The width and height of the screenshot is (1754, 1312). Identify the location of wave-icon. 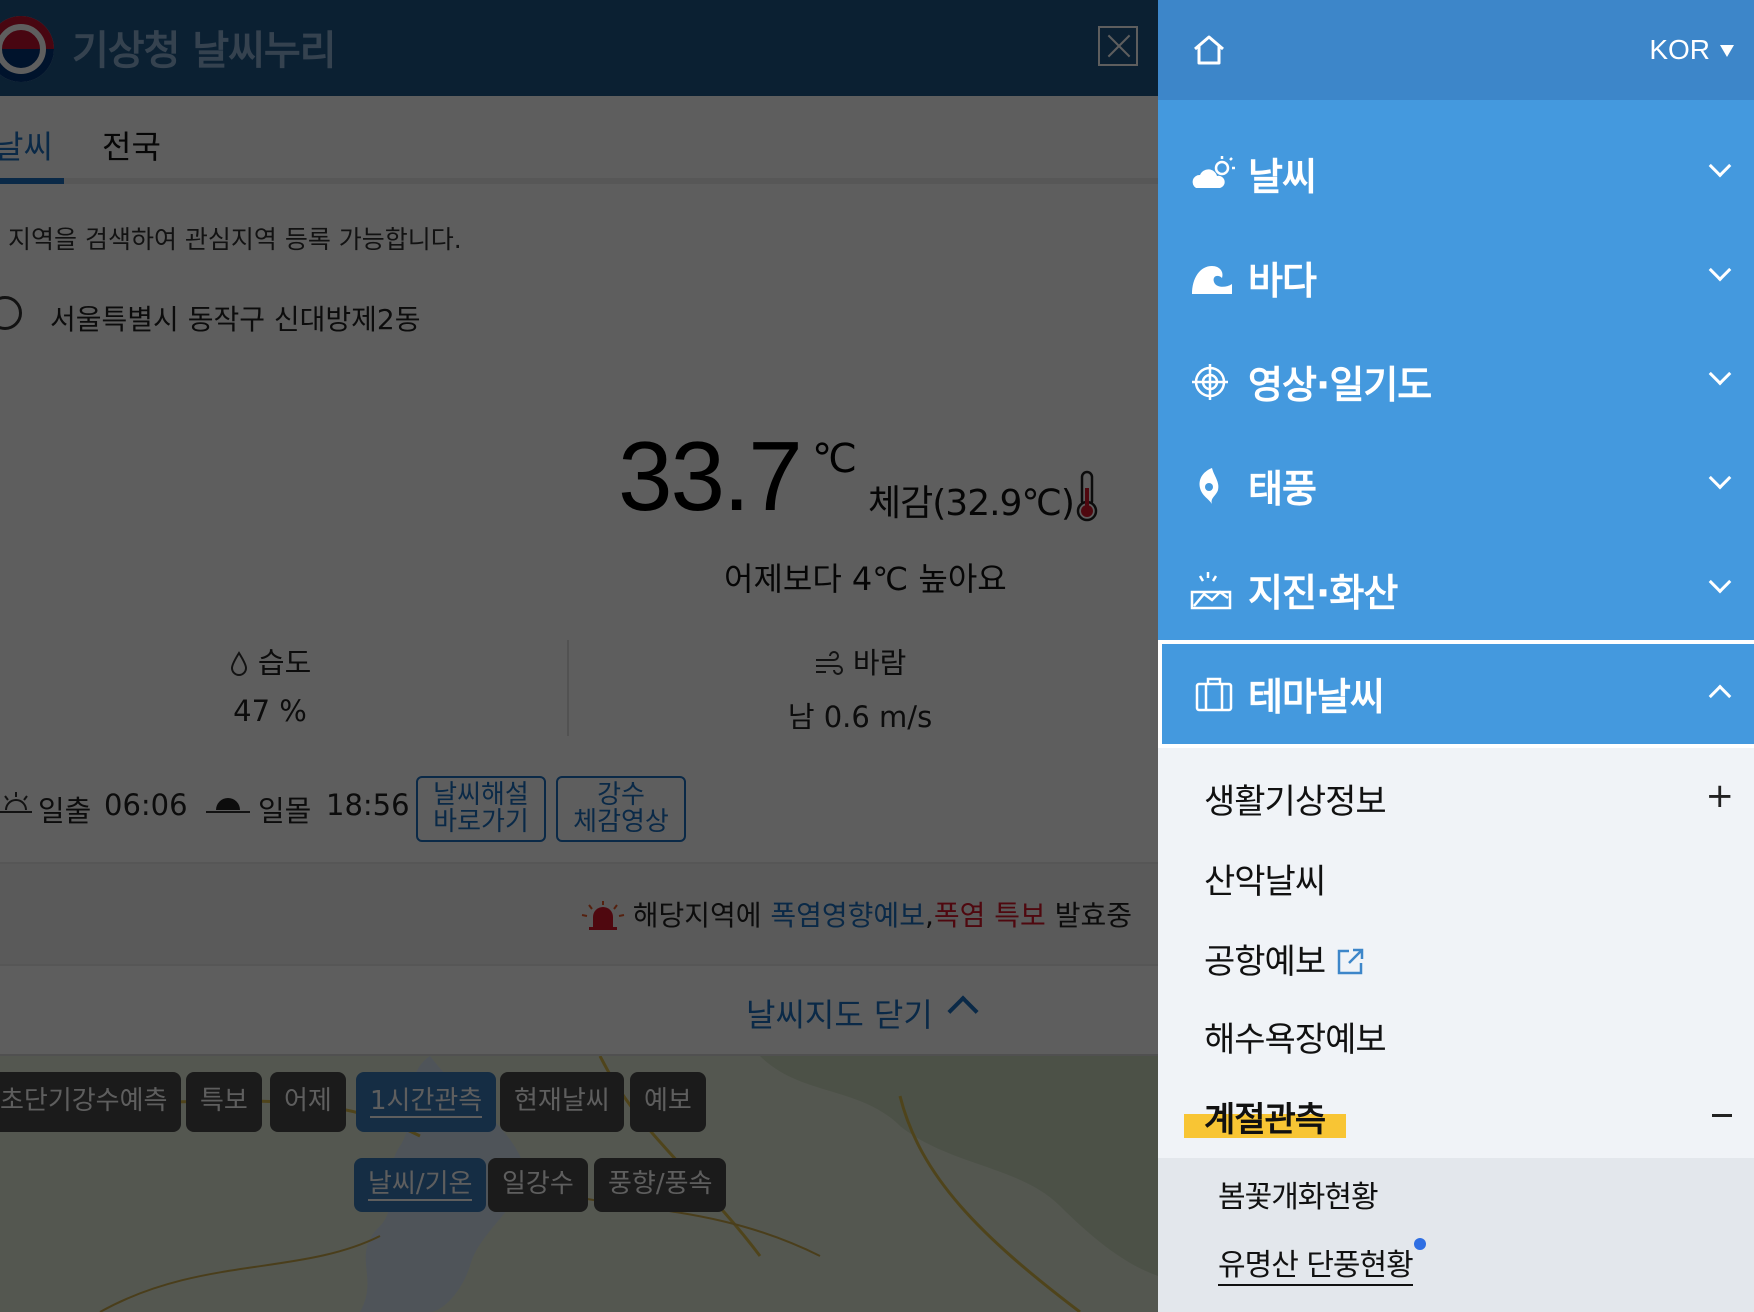
(1212, 280).